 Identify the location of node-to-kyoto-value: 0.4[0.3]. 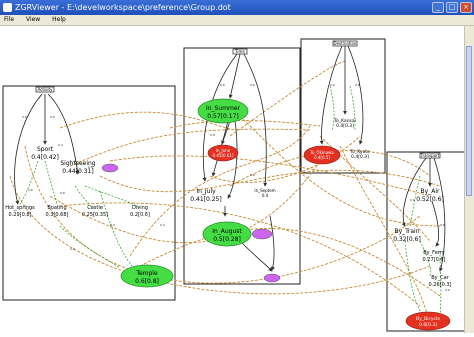
(360, 157).